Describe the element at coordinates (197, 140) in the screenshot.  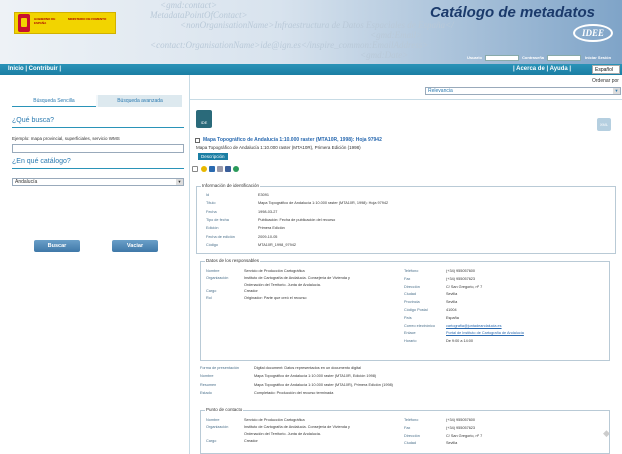
I see `result-checkbox` at that location.